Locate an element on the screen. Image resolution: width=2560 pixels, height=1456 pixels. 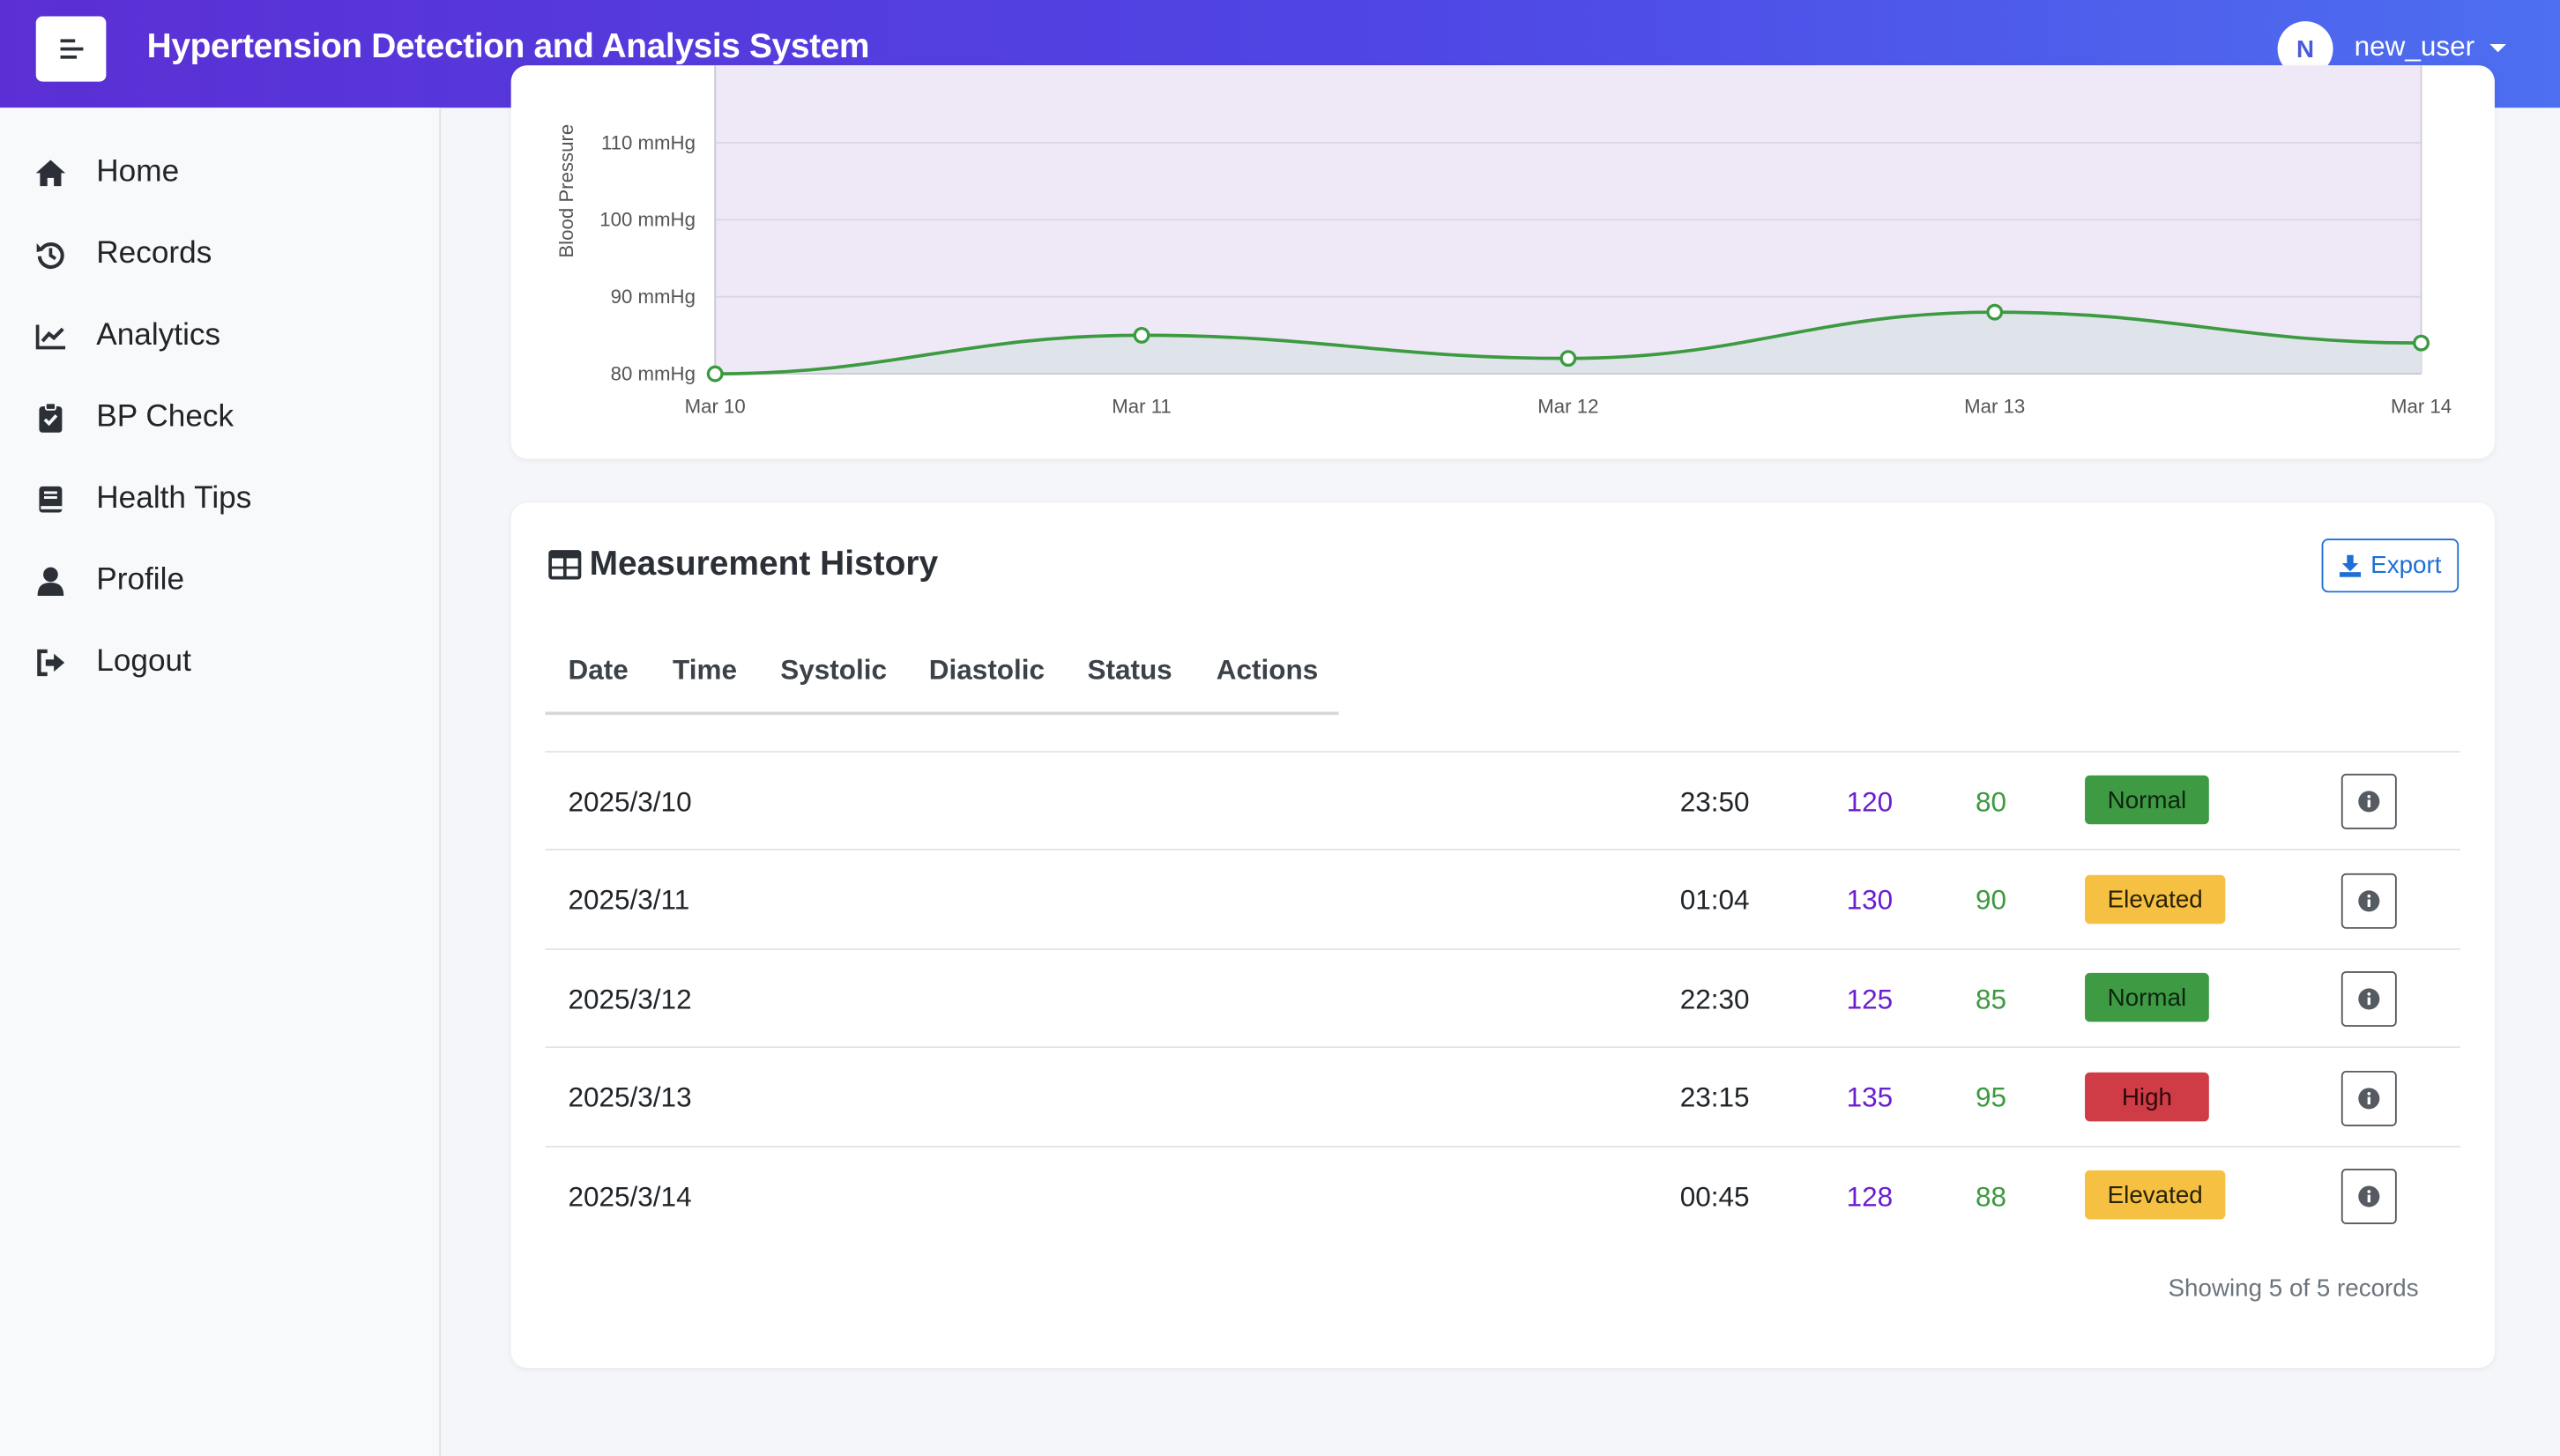
sidebar-item-home: Home is located at coordinates (219, 172).